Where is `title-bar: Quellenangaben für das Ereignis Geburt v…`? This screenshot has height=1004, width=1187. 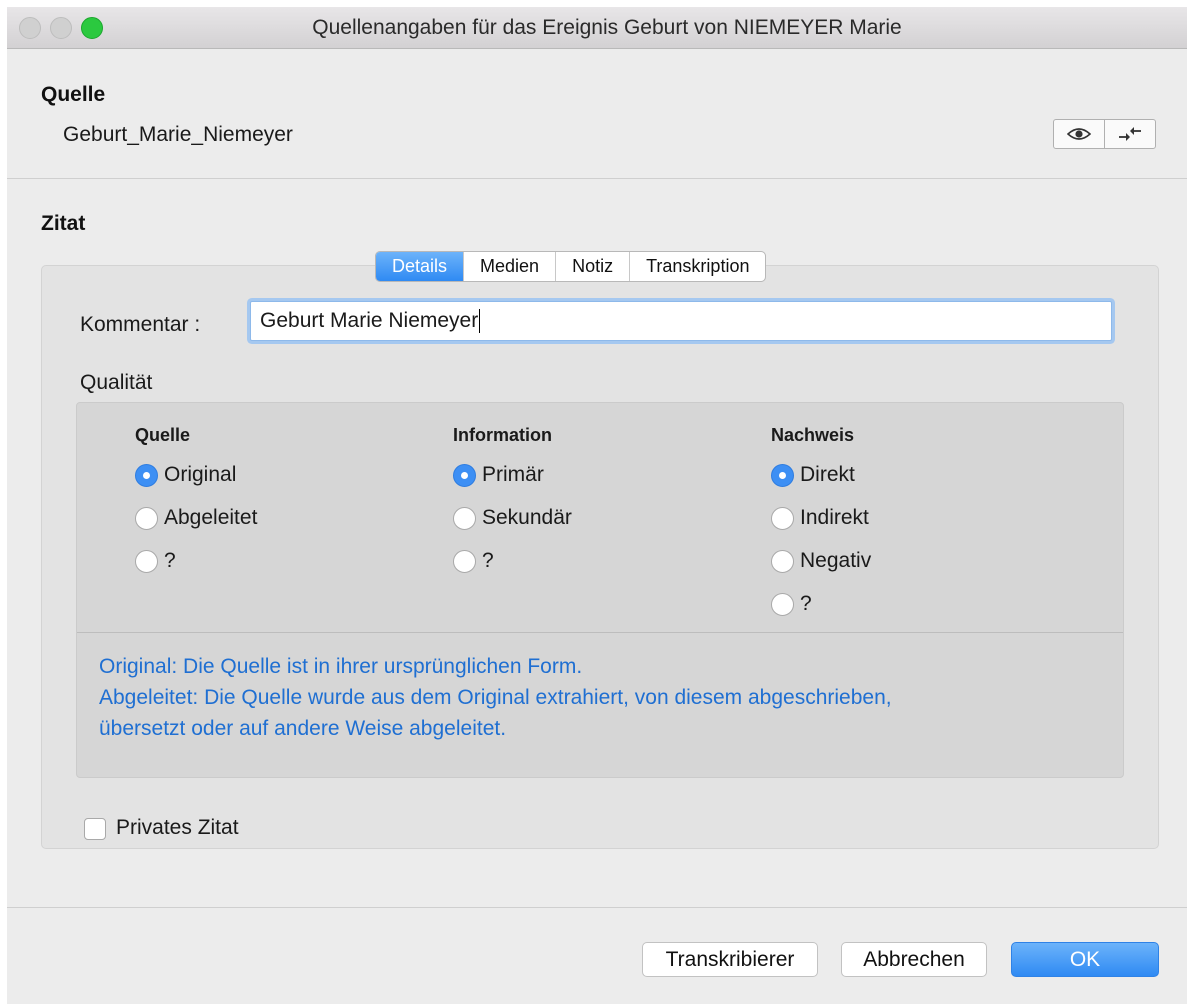 title-bar: Quellenangaben für das Ereignis Geburt v… is located at coordinates (597, 28).